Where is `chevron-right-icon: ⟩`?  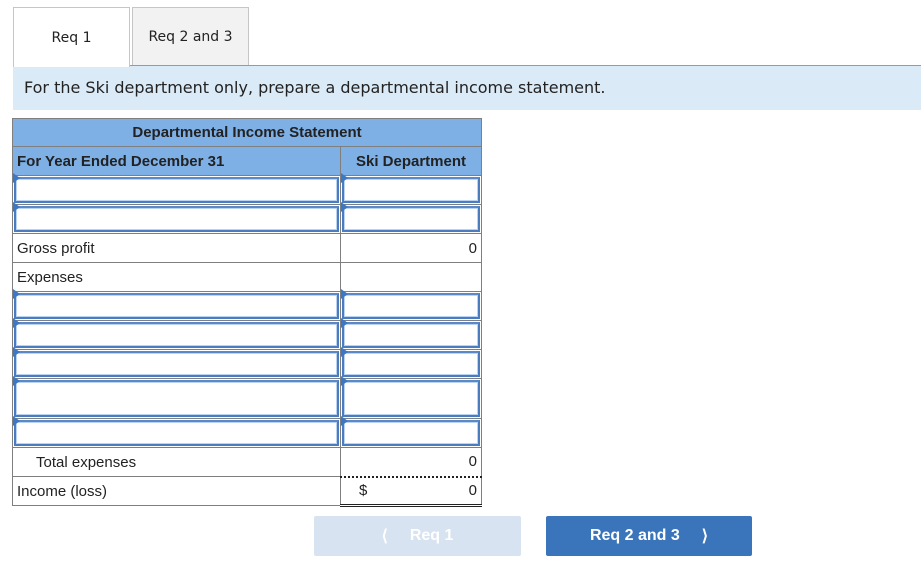
chevron-right-icon: ⟩ is located at coordinates (705, 536).